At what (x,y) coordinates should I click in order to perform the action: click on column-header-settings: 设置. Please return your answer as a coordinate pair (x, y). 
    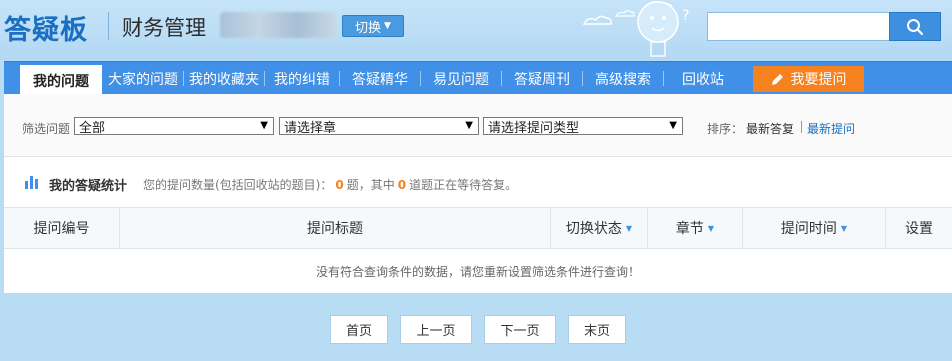
    Looking at the image, I should click on (919, 228).